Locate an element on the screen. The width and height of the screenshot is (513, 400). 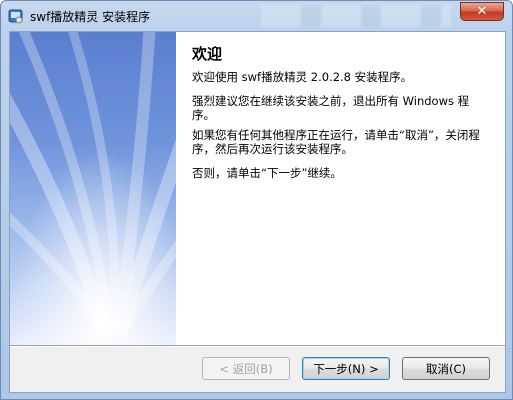
window-title: swf播放精灵 安装程序 is located at coordinates (90, 17).